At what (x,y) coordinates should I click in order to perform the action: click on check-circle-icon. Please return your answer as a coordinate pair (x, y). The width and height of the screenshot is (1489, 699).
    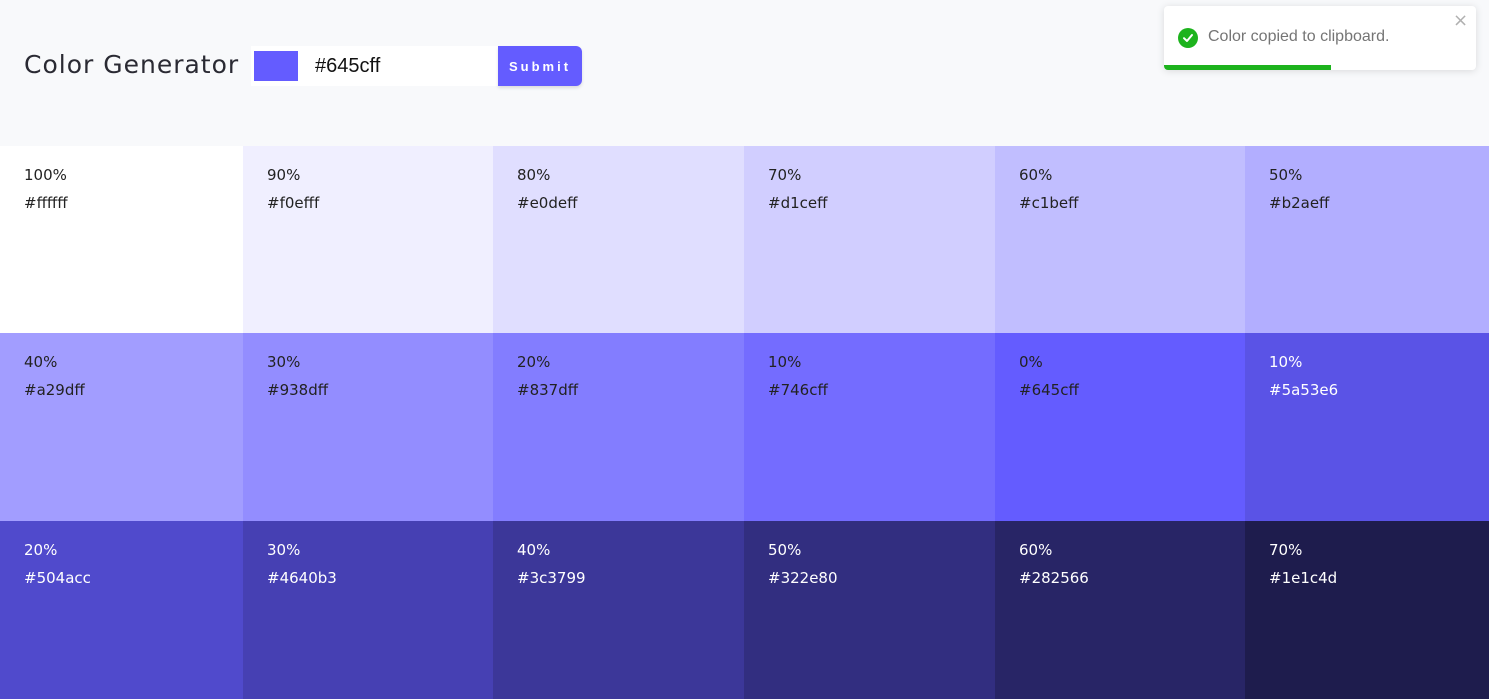
    Looking at the image, I should click on (1188, 38).